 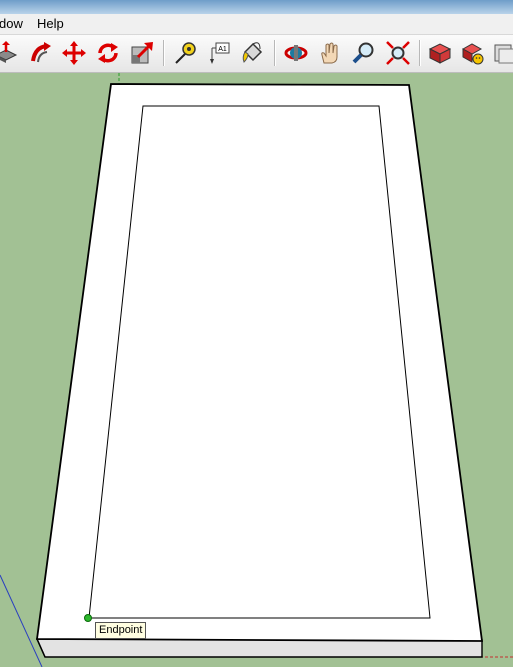 I want to click on blue-axis-line, so click(x=21, y=620).